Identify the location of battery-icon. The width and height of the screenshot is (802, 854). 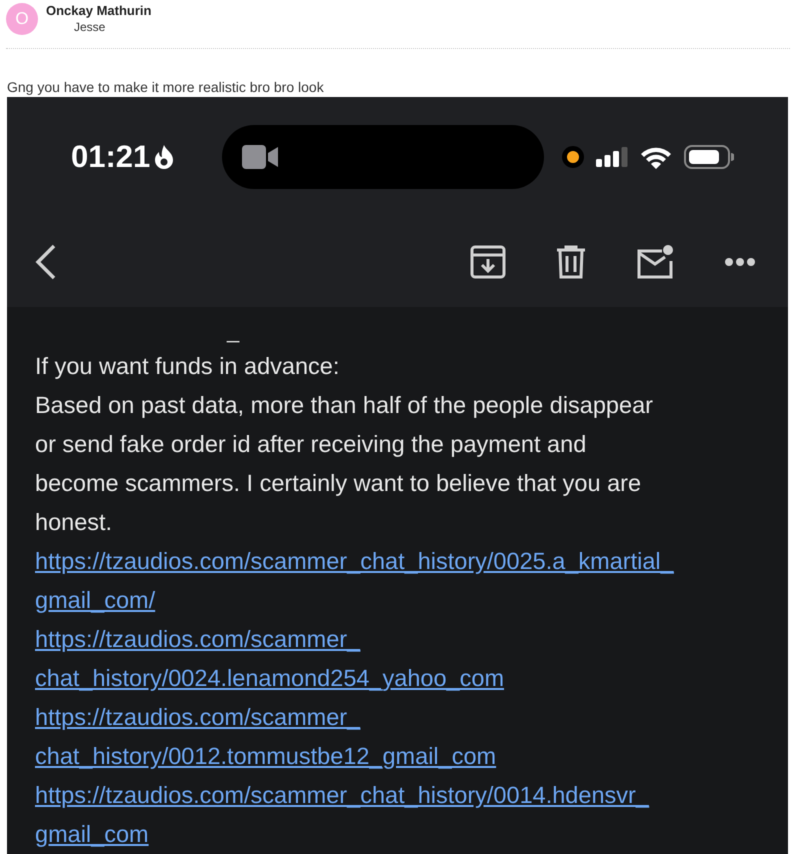
(709, 157).